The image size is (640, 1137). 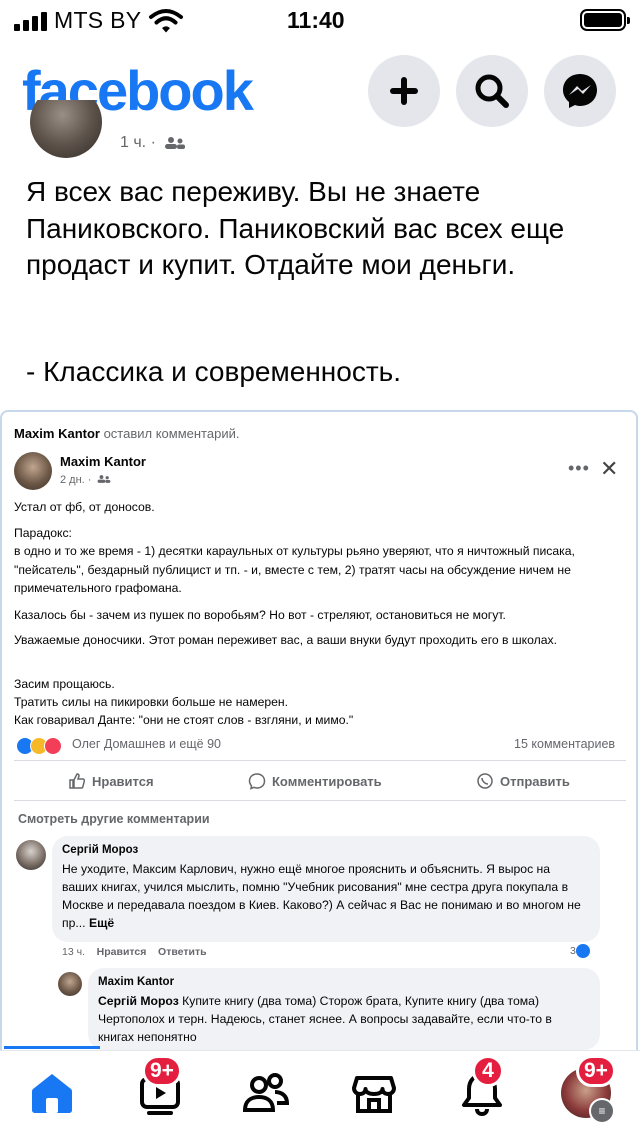 What do you see at coordinates (257, 781) in the screenshot?
I see `comment-icon` at bounding box center [257, 781].